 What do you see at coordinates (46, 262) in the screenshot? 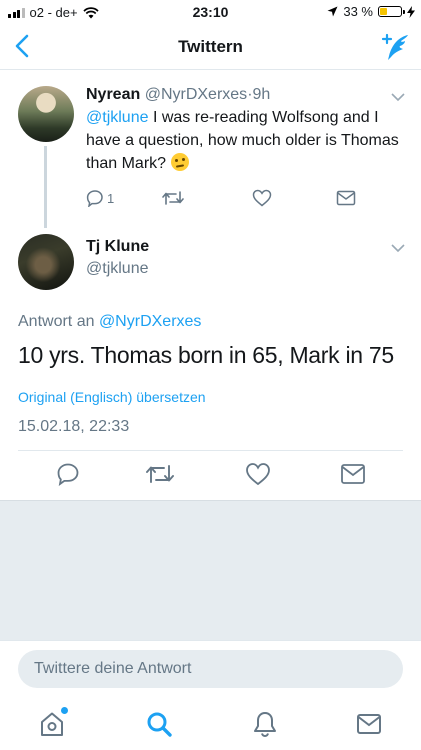
I see `avatar-tj-klune` at bounding box center [46, 262].